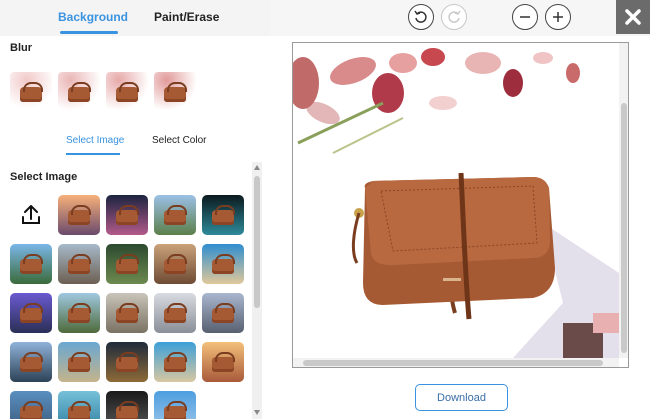  I want to click on tab-bar: Background Paint/Erase, so click(135, 18).